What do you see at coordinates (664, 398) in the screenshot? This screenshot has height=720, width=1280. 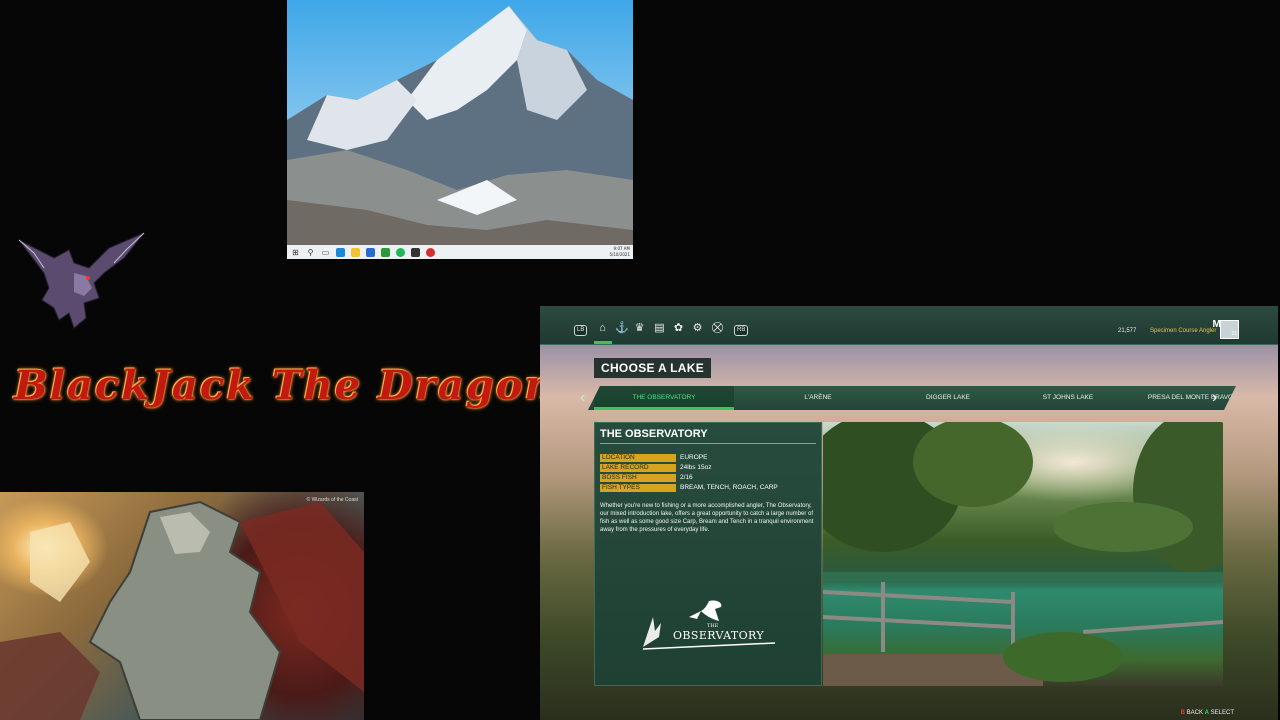 I see `lake-tab-the-observatory: THE OBSERVATORY` at bounding box center [664, 398].